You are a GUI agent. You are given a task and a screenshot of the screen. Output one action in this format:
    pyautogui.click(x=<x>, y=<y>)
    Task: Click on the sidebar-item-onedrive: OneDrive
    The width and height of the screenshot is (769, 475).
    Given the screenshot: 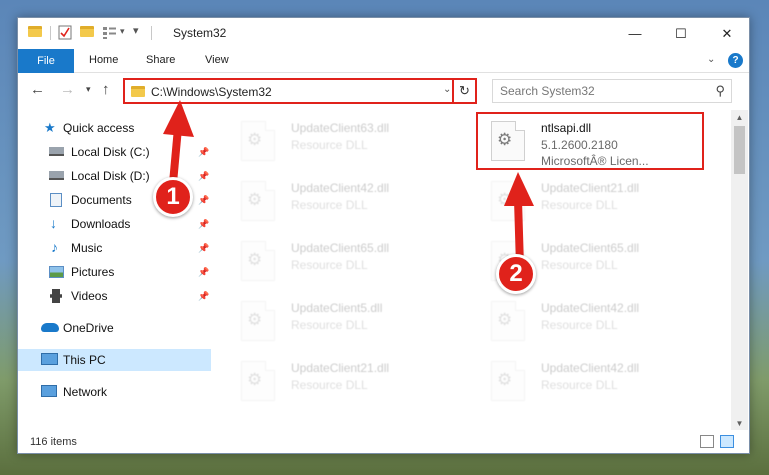 What is the action you would take?
    pyautogui.click(x=114, y=328)
    